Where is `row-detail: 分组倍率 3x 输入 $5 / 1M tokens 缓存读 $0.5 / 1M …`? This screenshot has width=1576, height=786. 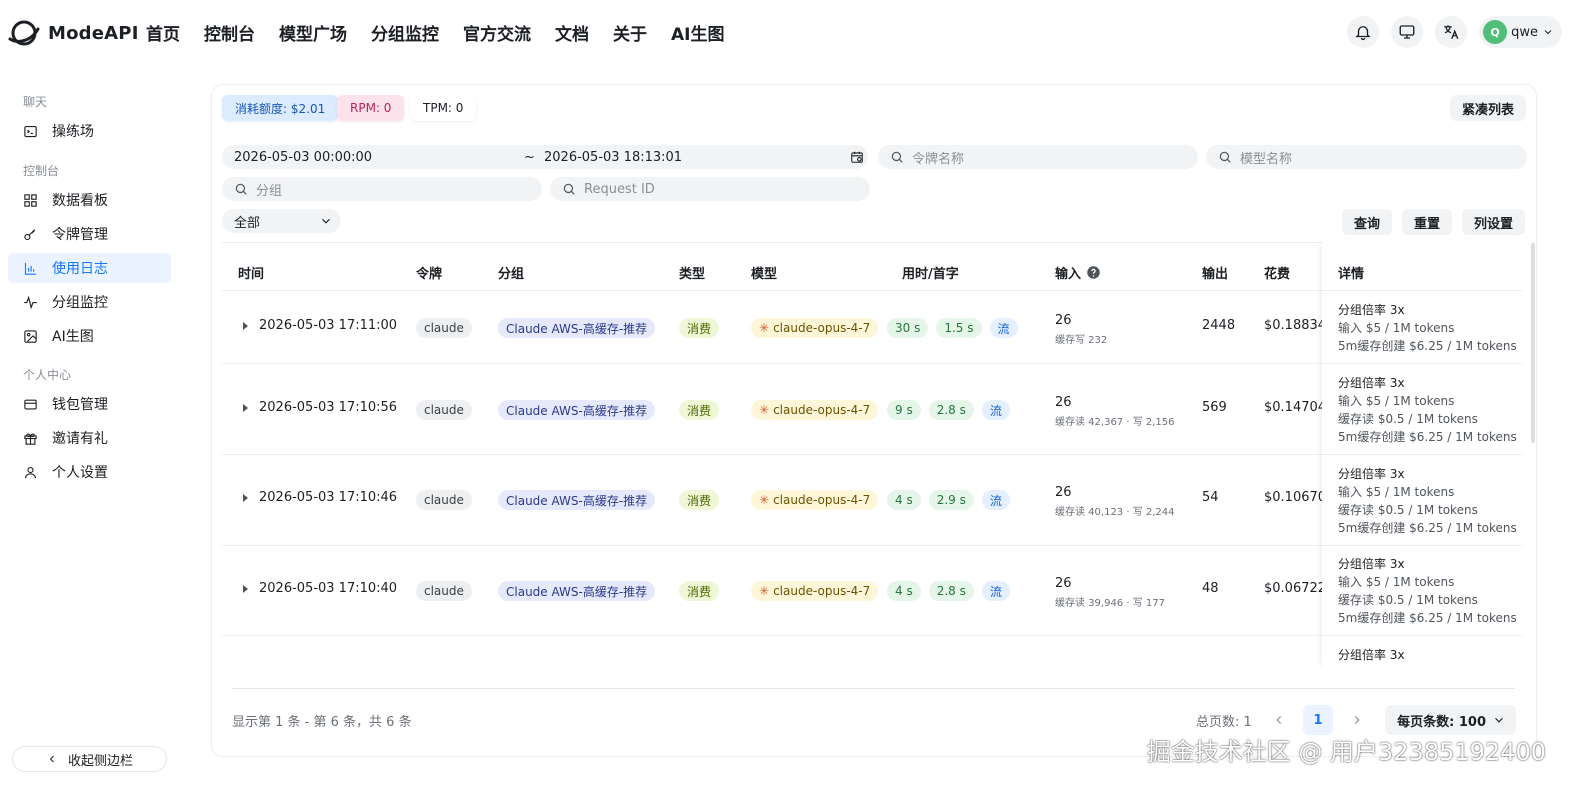 row-detail: 分组倍率 3x 输入 $5 / 1M tokens 缓存读 $0.5 / 1M … is located at coordinates (1427, 591).